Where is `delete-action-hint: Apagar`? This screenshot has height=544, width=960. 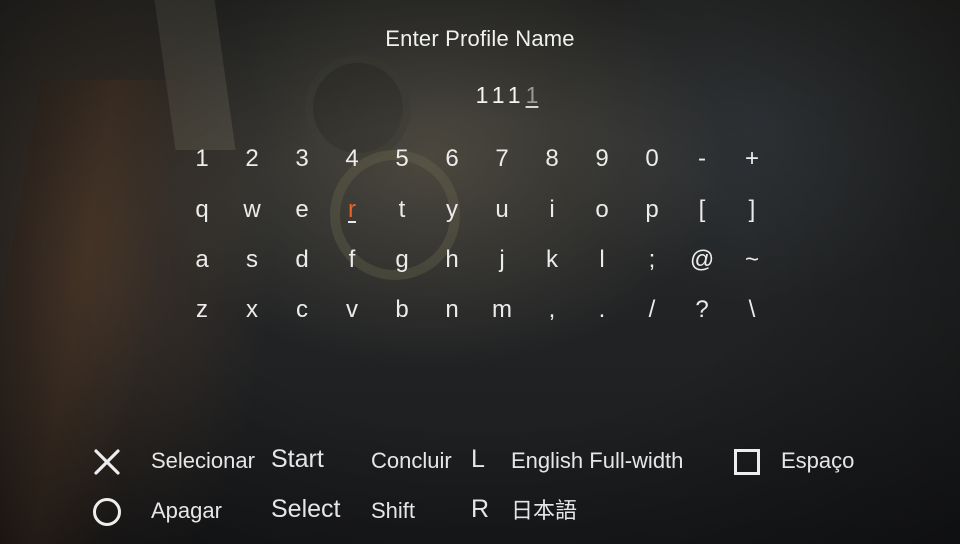
delete-action-hint: Apagar is located at coordinates (186, 511).